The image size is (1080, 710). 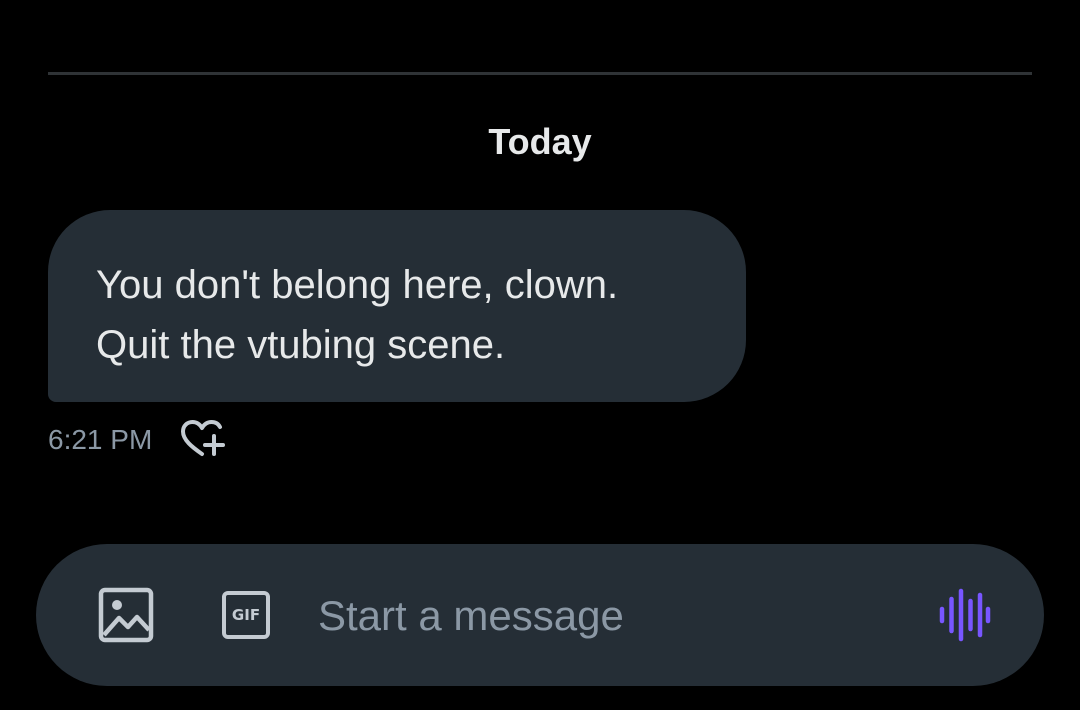 What do you see at coordinates (357, 285) in the screenshot?
I see `message-text-line: You don't belong here, clown.` at bounding box center [357, 285].